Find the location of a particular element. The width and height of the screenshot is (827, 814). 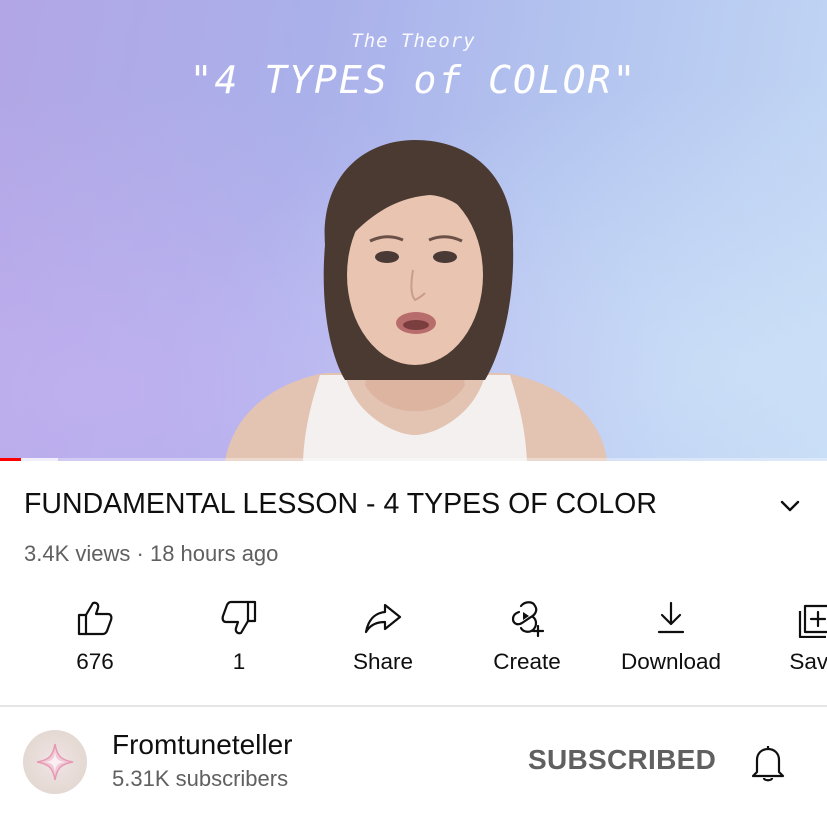

video-overlay-subtitle: The Theory is located at coordinates (413, 41).